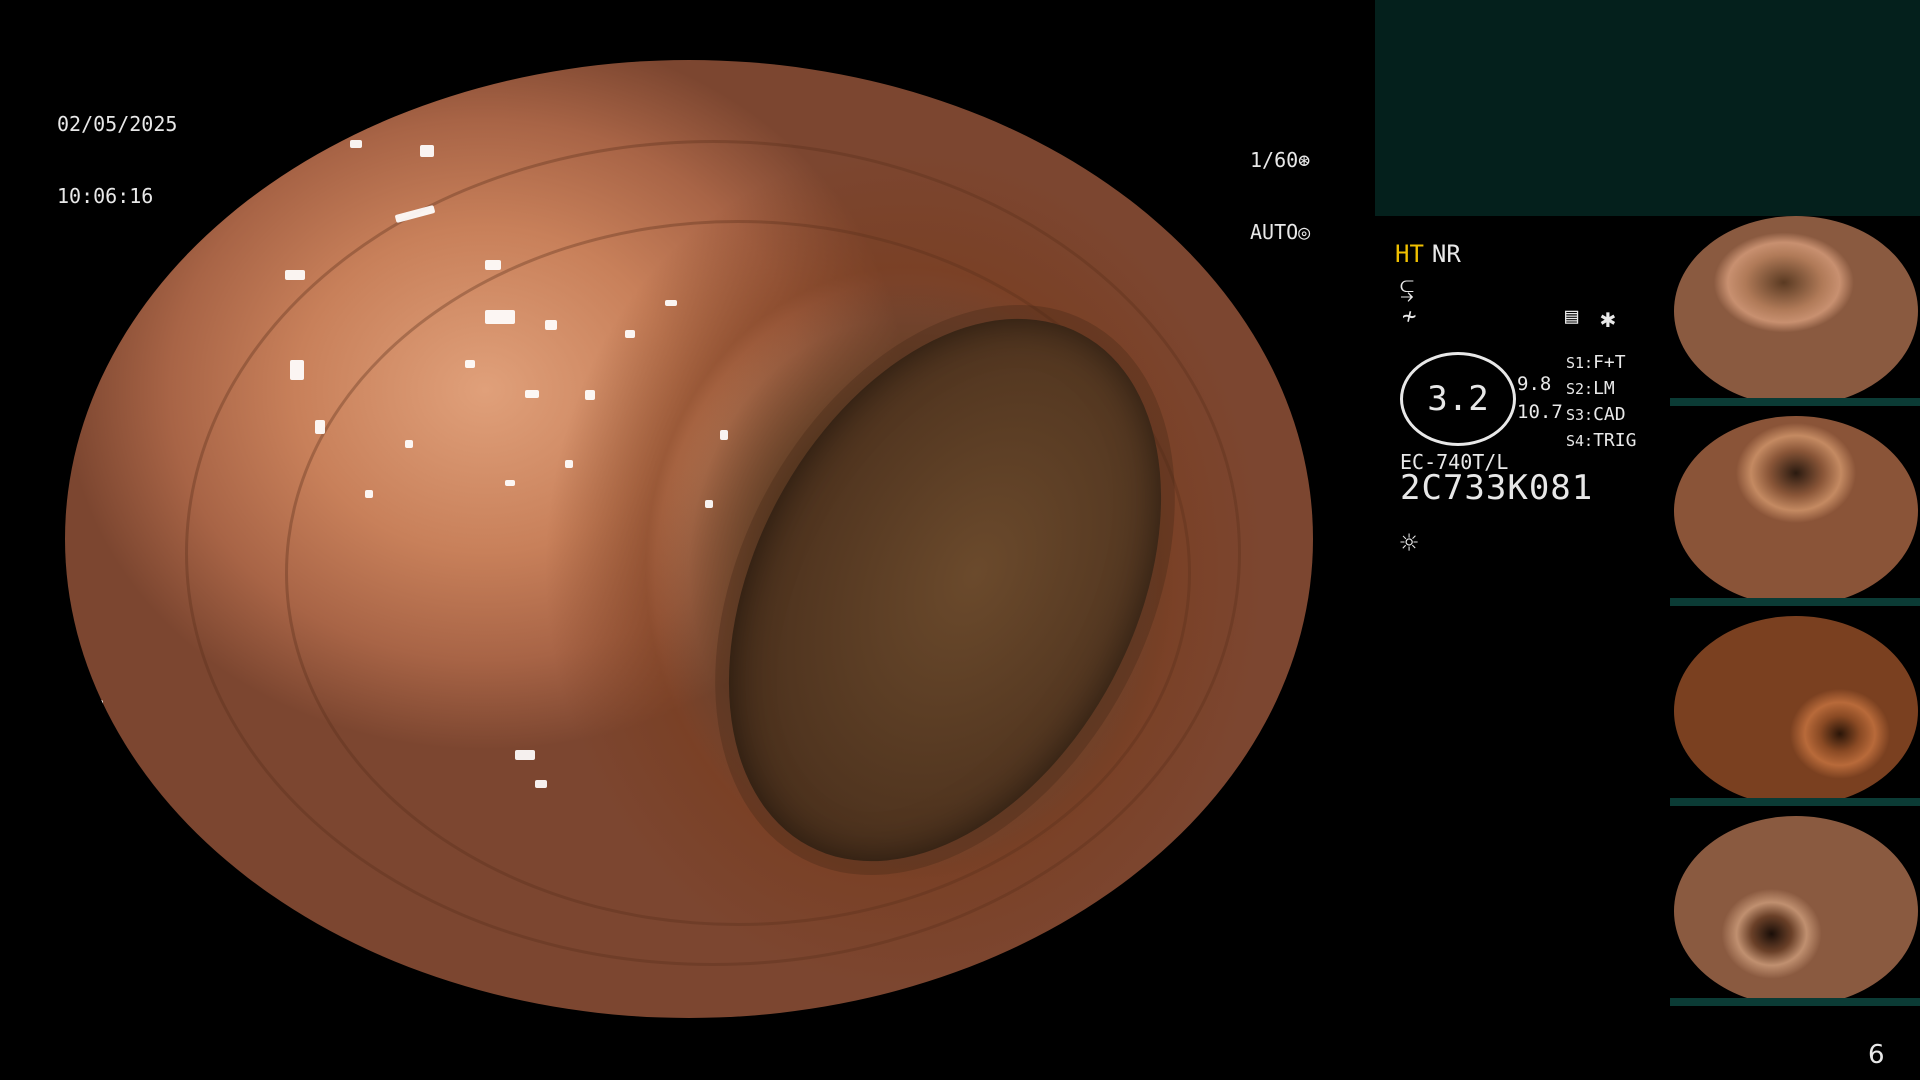 The height and width of the screenshot is (1080, 1920). Describe the element at coordinates (1608, 319) in the screenshot. I see `asterisk-icon: ✱` at that location.